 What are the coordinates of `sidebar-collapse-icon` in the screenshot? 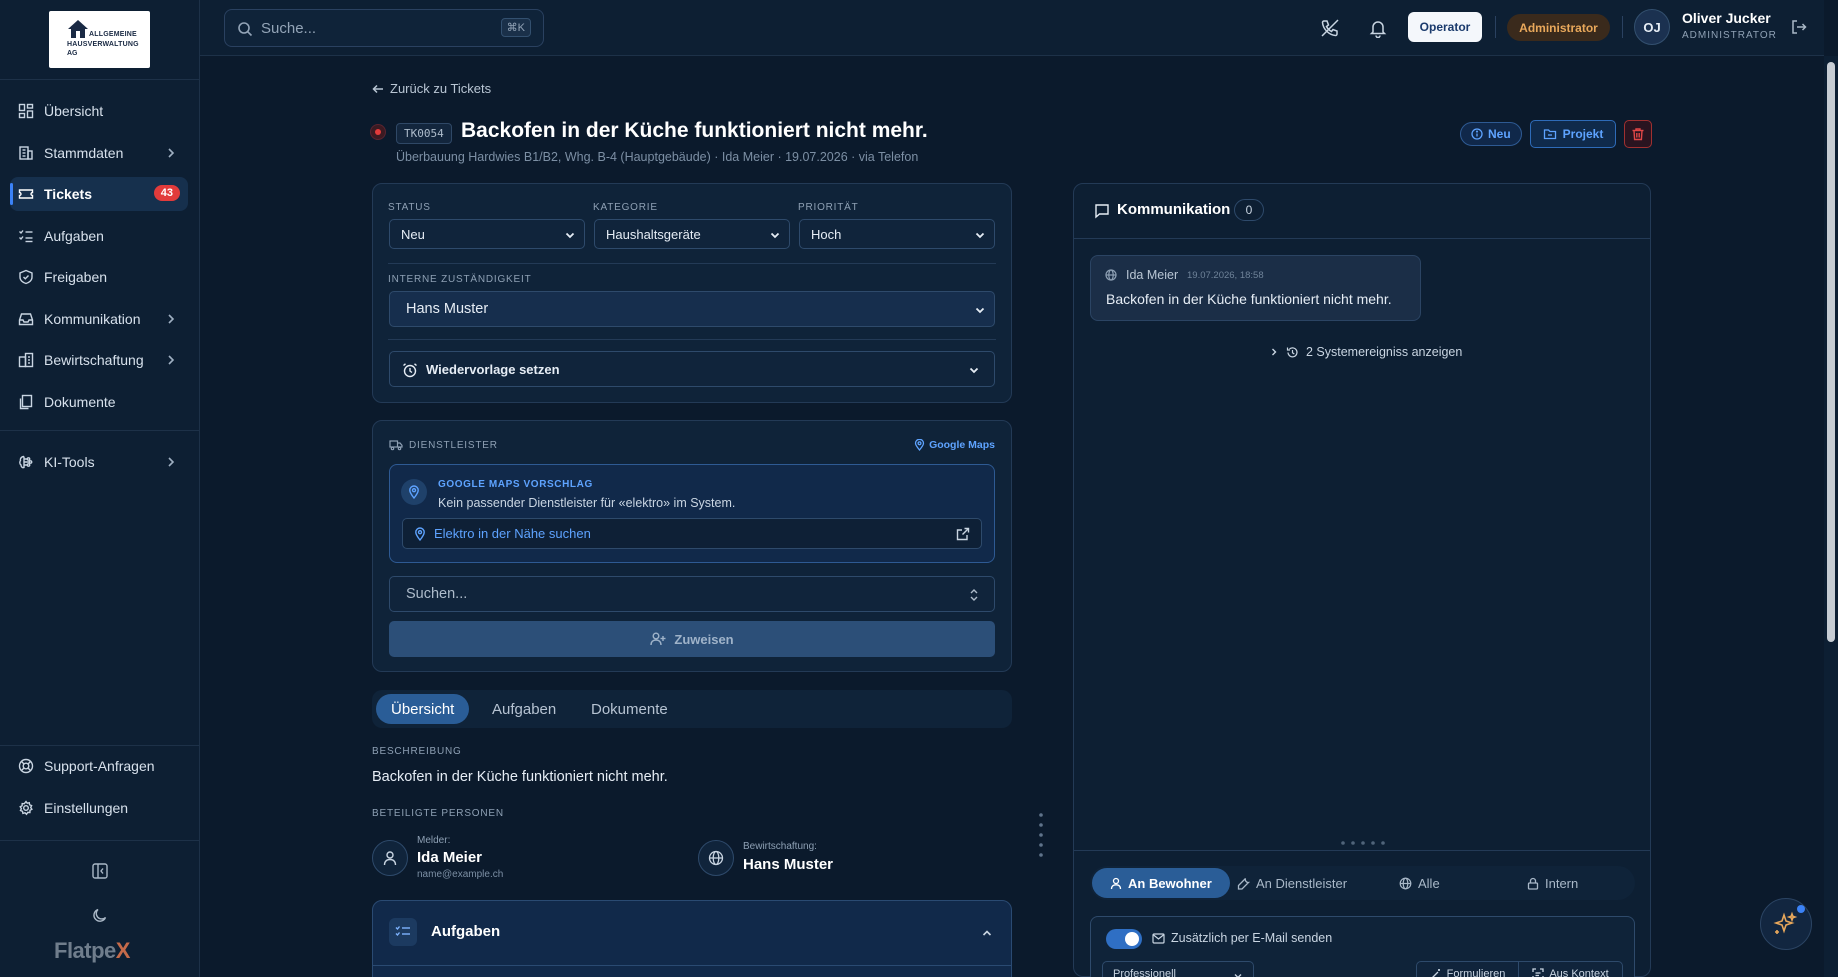 It's located at (100, 871).